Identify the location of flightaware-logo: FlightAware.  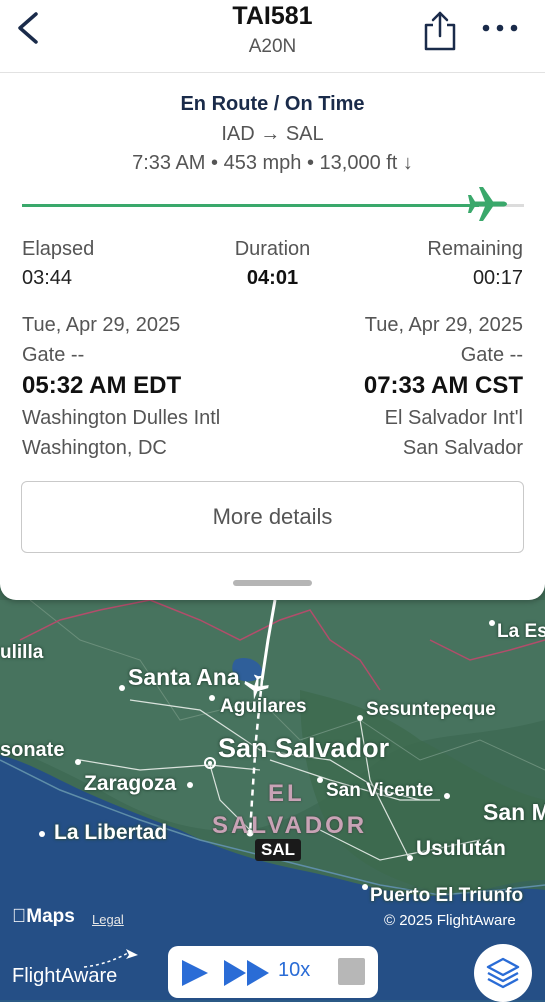
(75, 968).